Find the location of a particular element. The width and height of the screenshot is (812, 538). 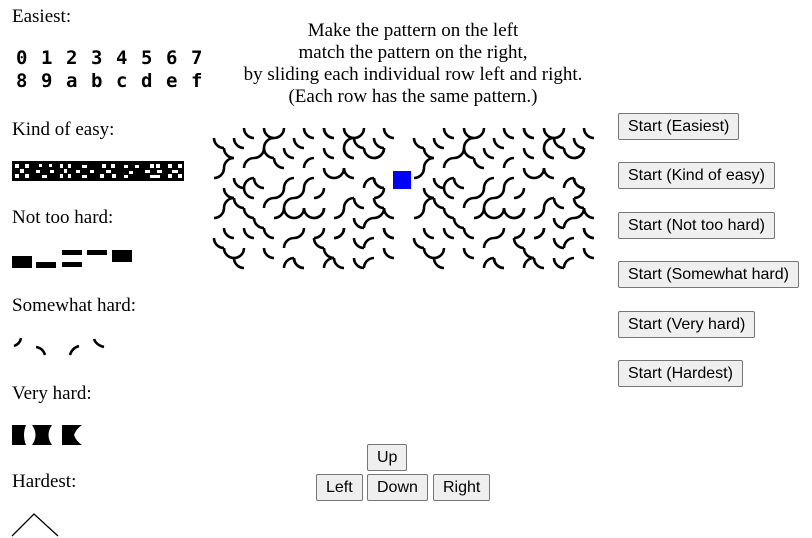

start-easiest-button: Start (Easiest) is located at coordinates (679, 126).